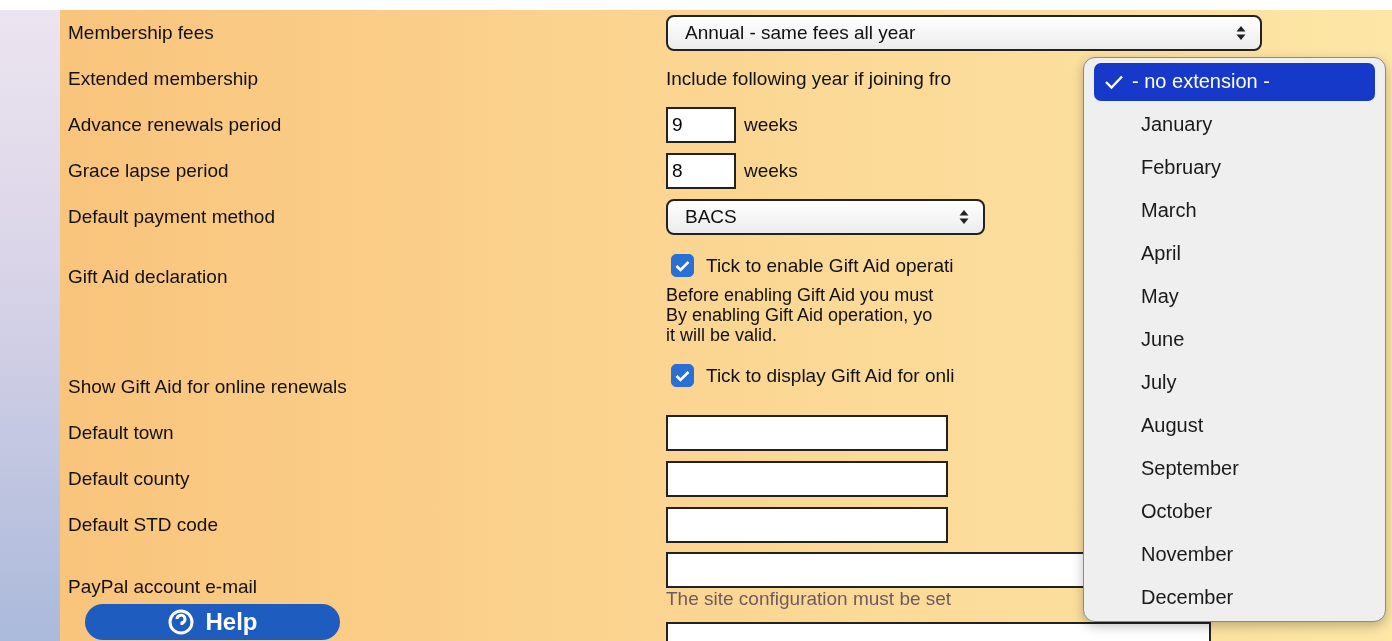 This screenshot has width=1392, height=641. What do you see at coordinates (964, 33) in the screenshot?
I see `dropdown-select: Annual - same fees all year` at bounding box center [964, 33].